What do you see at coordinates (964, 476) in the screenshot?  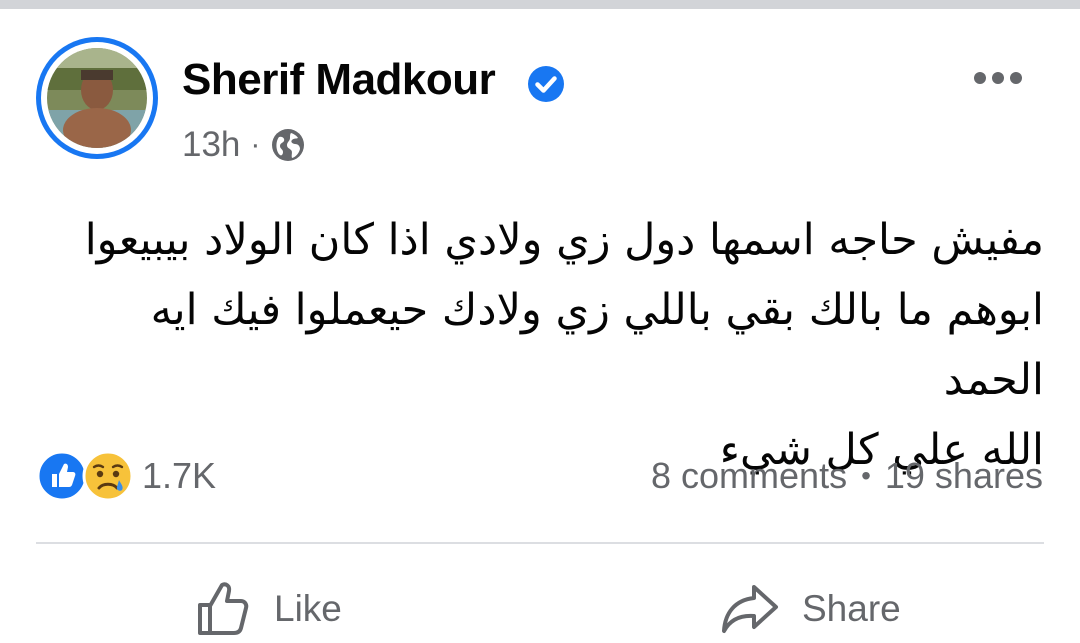 I see `shares-count: 19 shares` at bounding box center [964, 476].